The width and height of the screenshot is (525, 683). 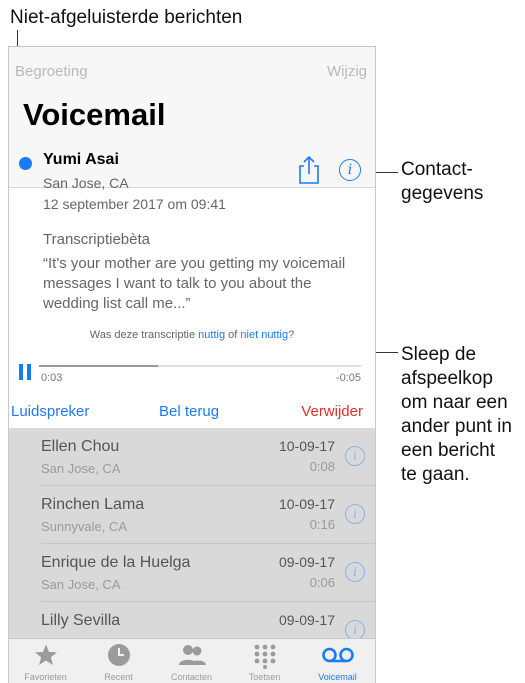 What do you see at coordinates (264, 677) in the screenshot?
I see `tab-label: Toetsen` at bounding box center [264, 677].